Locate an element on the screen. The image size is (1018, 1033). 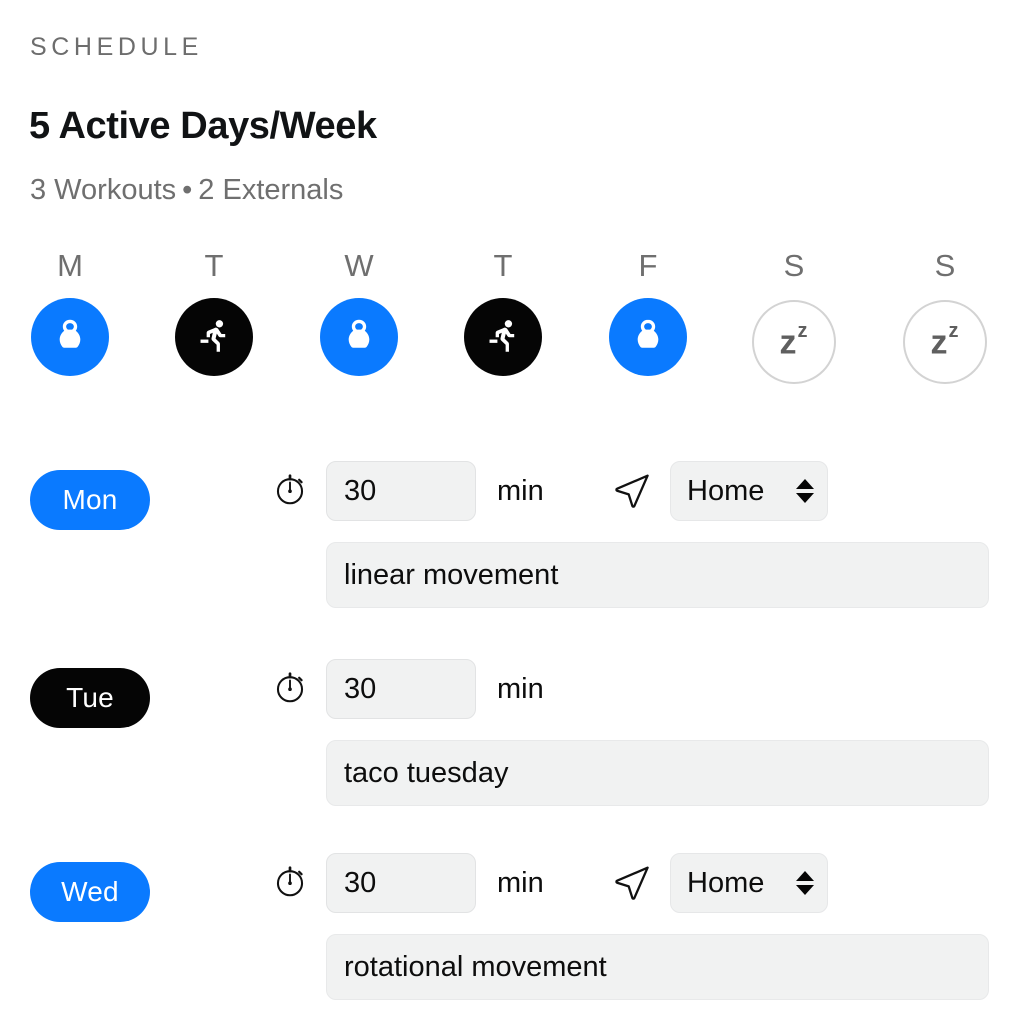
week-day-6: S zz is located at coordinates (945, 315).